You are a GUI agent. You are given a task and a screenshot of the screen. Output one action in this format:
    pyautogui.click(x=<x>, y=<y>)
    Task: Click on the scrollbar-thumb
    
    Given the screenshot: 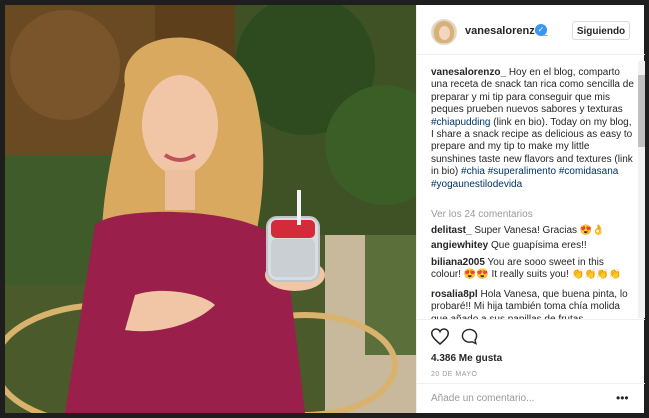 What is the action you would take?
    pyautogui.click(x=641, y=111)
    